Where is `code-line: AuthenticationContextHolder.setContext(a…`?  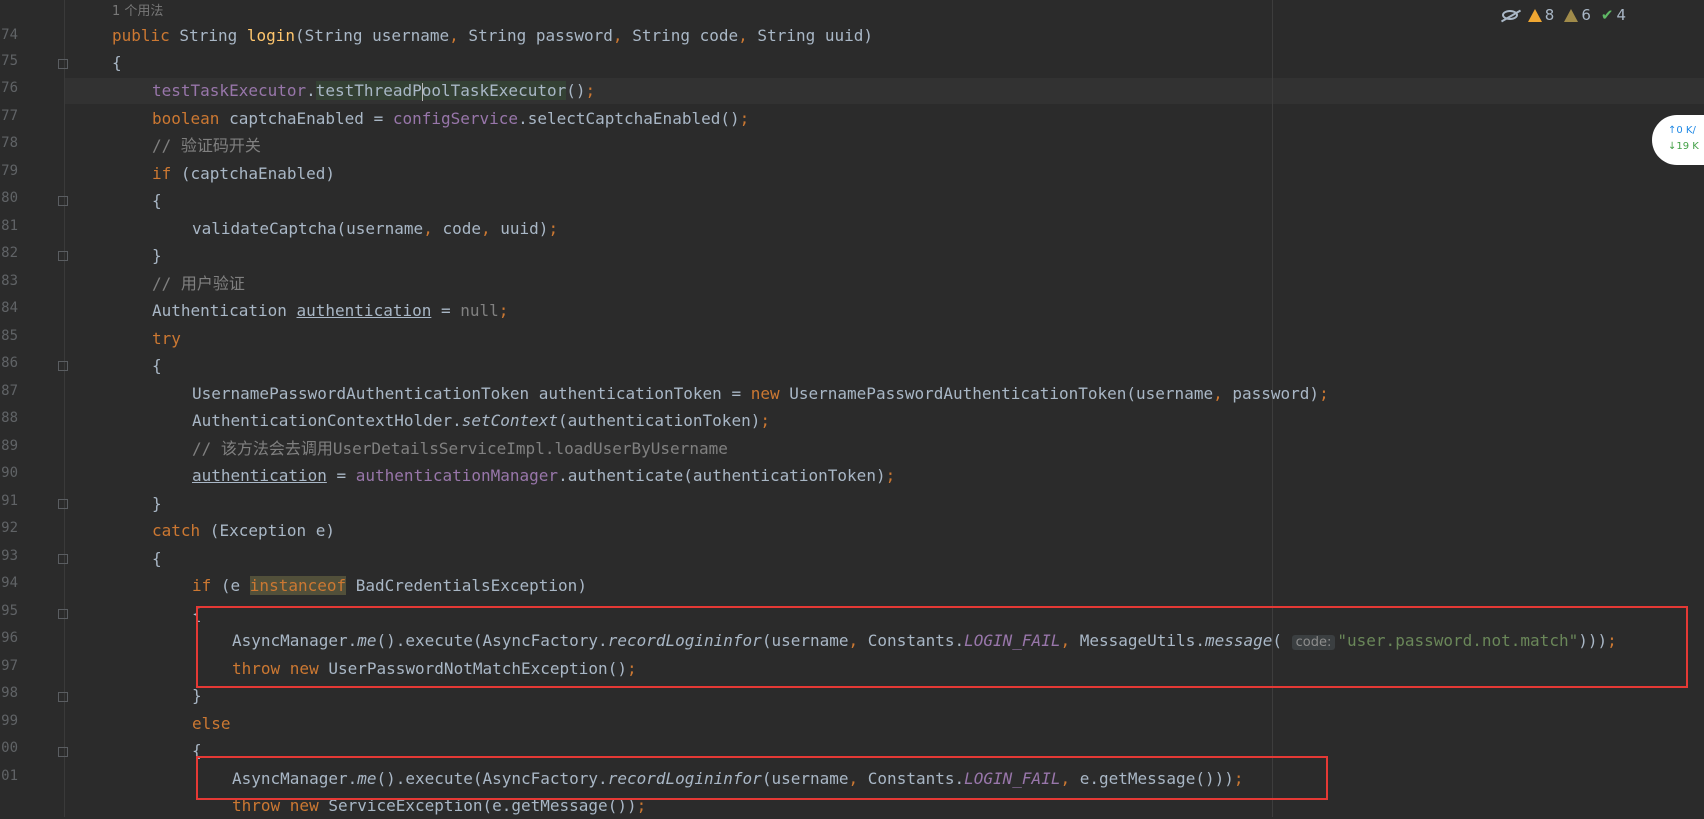
code-line: AuthenticationContextHolder.setContext(a… is located at coordinates (481, 421).